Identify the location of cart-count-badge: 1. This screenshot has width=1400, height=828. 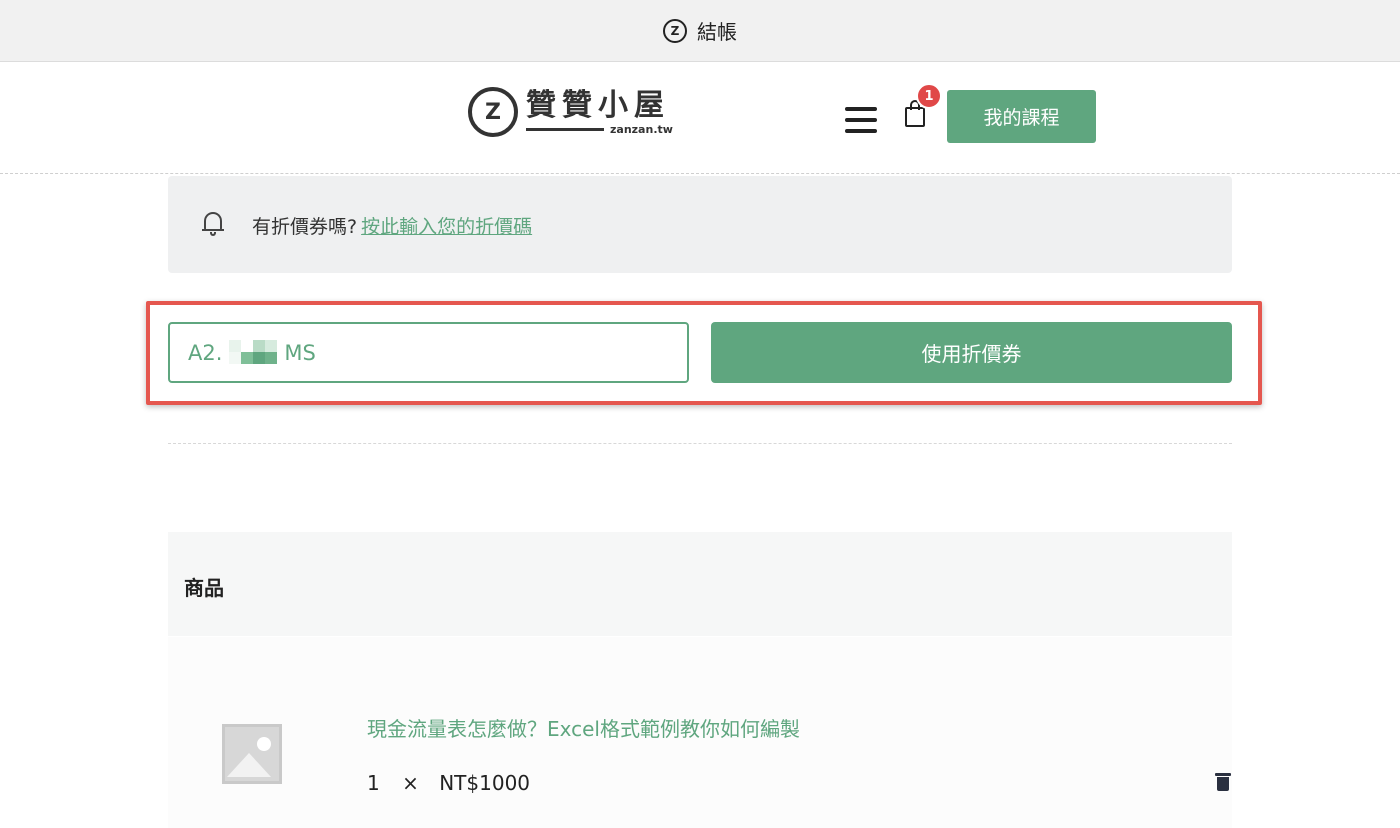
(929, 96).